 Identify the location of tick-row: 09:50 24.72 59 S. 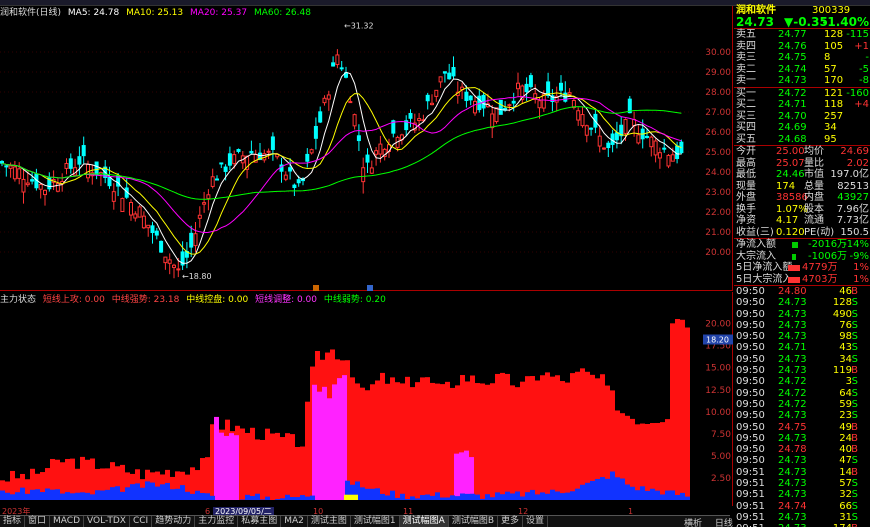
(802, 404).